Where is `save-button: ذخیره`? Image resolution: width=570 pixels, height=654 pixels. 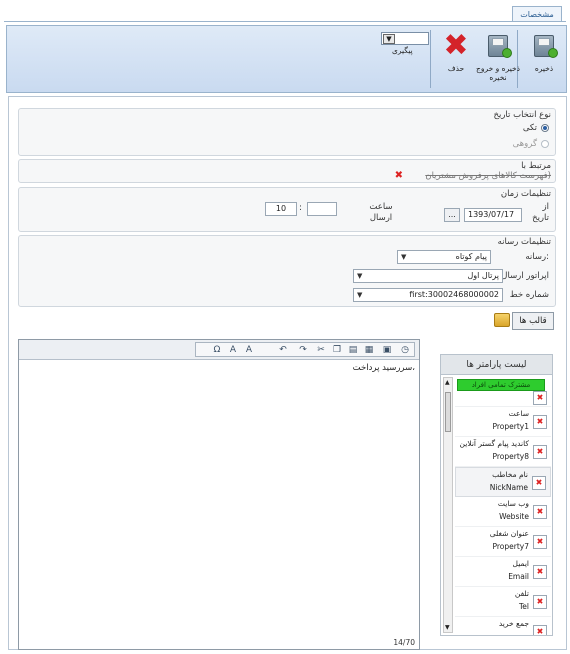 save-button: ذخیره is located at coordinates (544, 59).